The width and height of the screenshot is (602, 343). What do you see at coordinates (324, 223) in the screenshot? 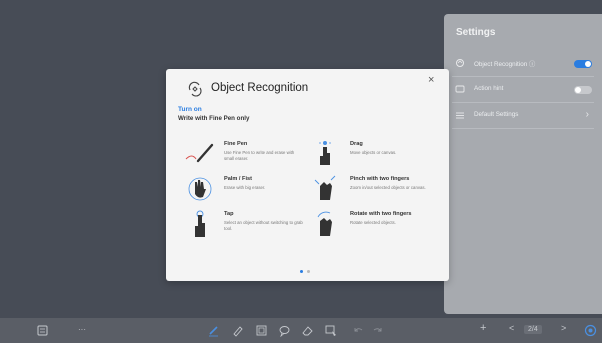
I see `rotate-icon` at bounding box center [324, 223].